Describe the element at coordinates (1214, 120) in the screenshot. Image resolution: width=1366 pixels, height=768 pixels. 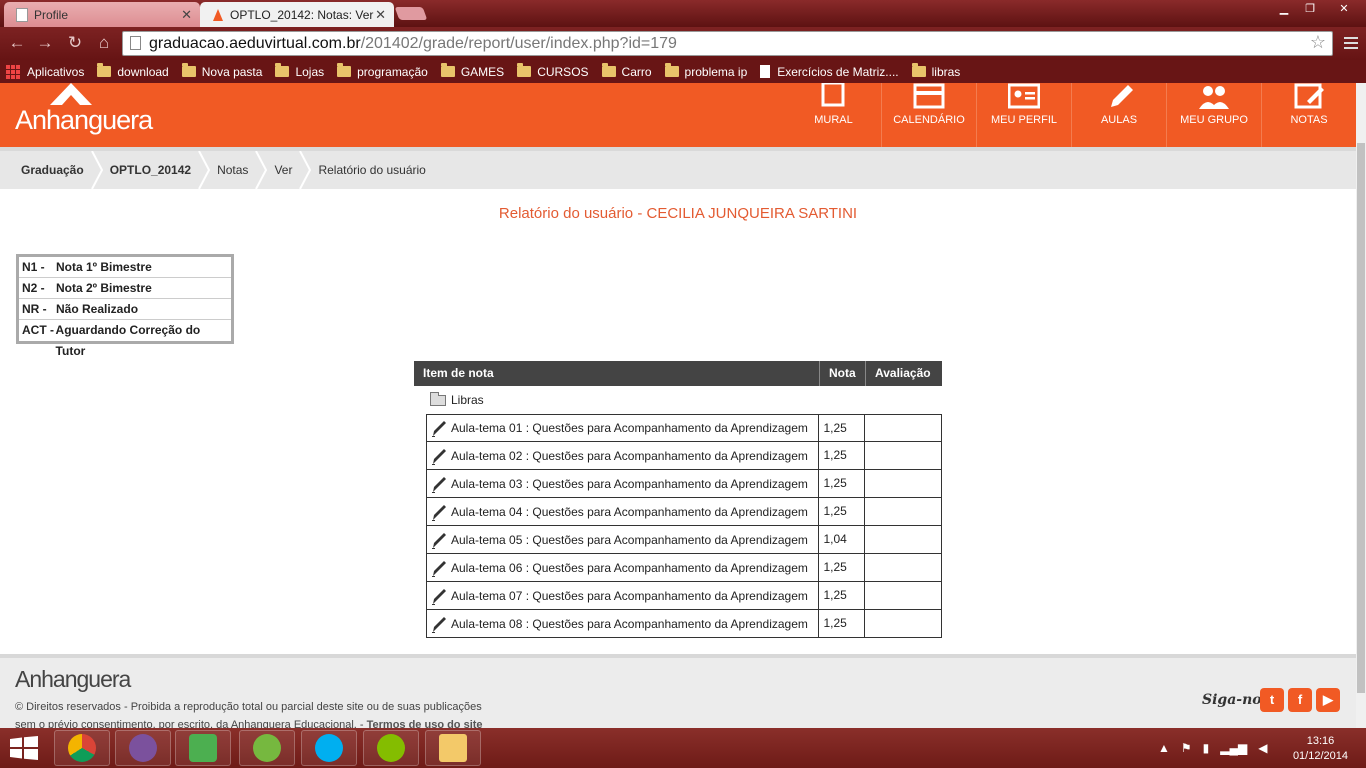
I see `nav-label: MEU GRUPO` at that location.